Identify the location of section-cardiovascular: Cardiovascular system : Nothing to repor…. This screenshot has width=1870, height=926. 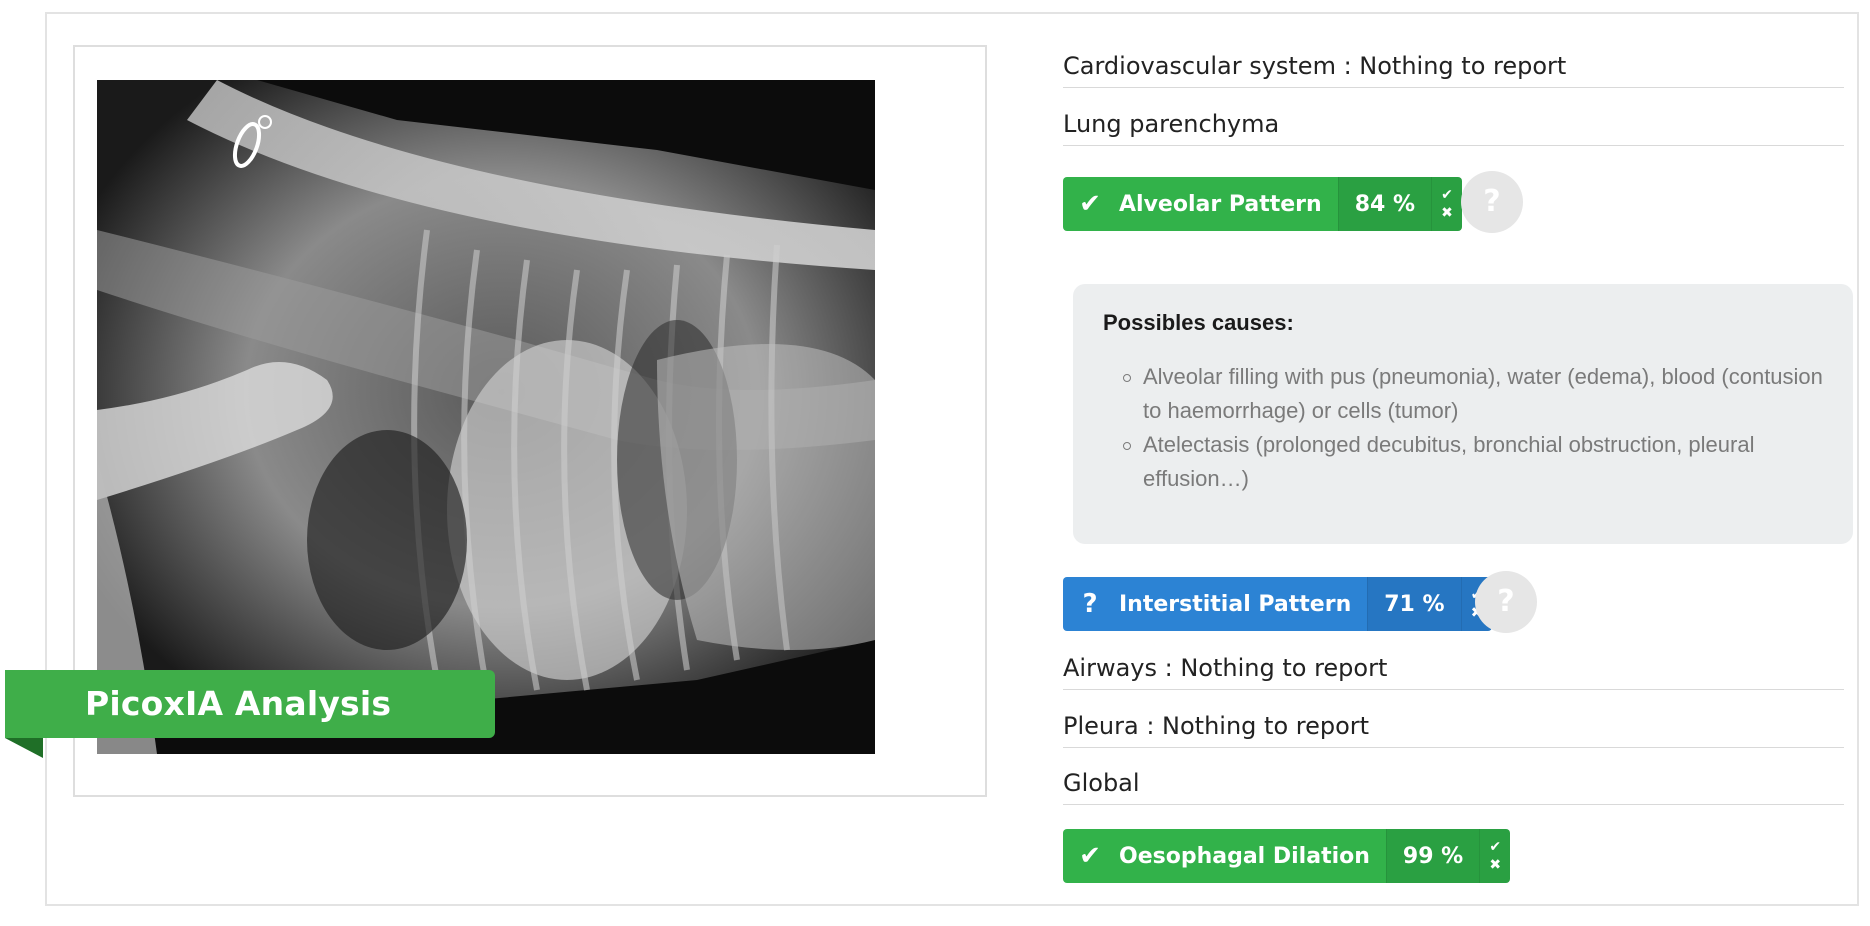
(1453, 66).